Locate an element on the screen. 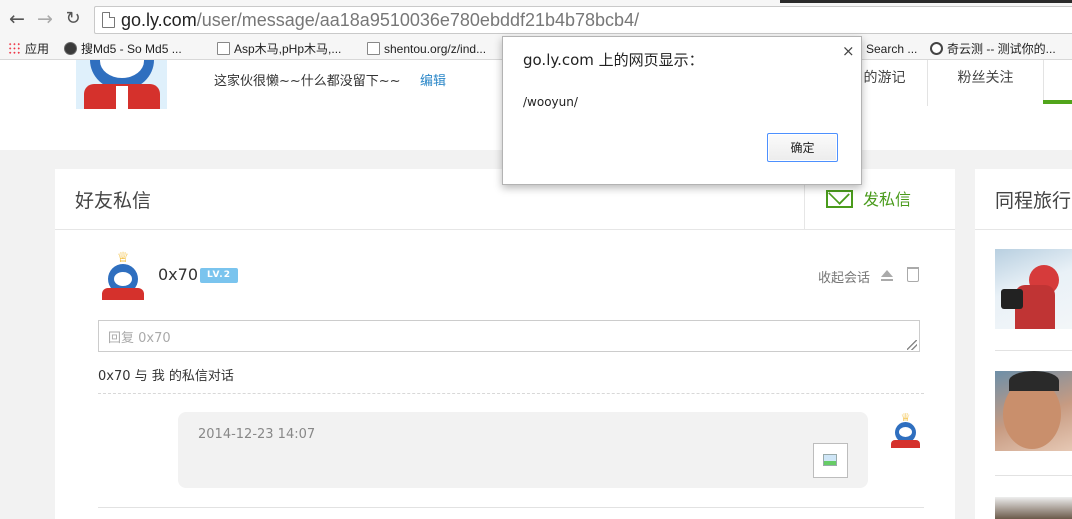 The image size is (1072, 519). tab-divider is located at coordinates (1043, 82).